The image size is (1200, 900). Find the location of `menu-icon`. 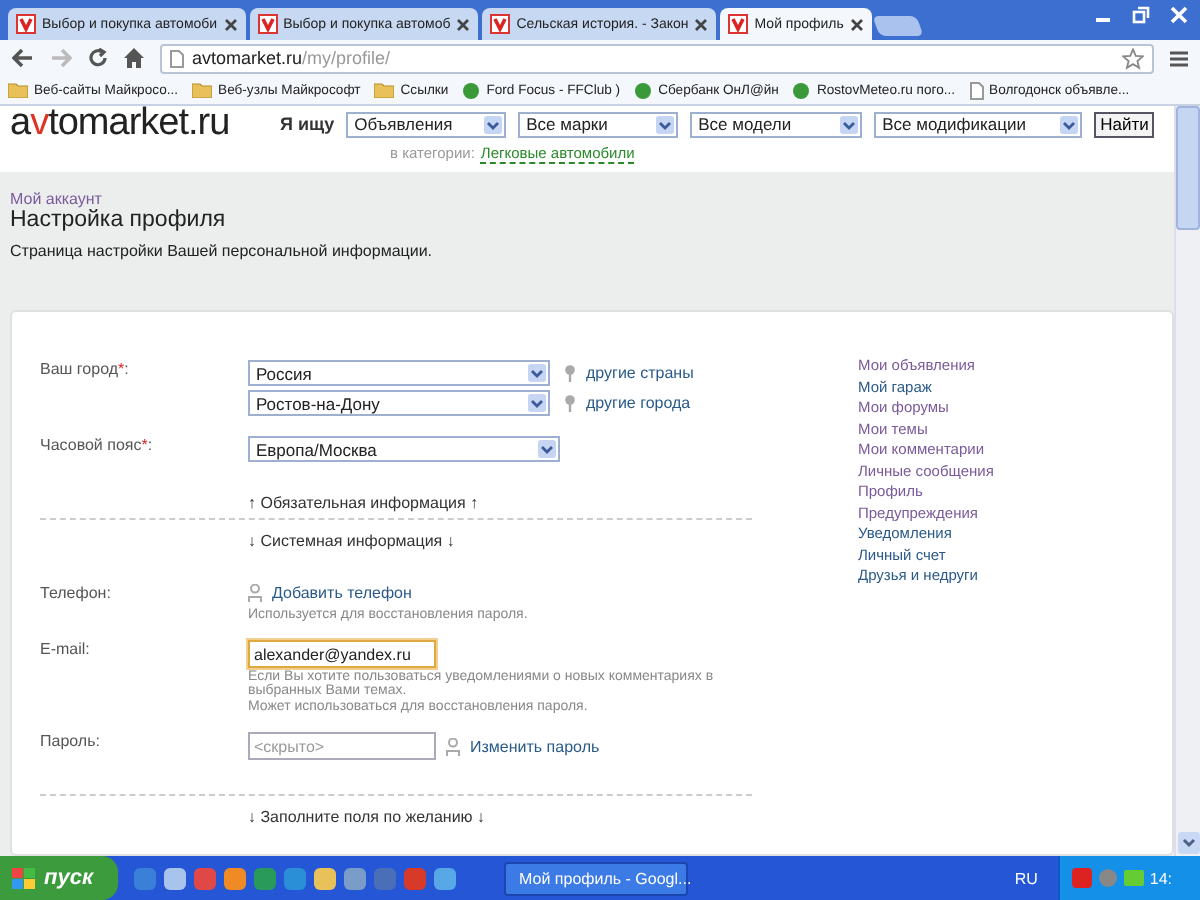

menu-icon is located at coordinates (1179, 58).